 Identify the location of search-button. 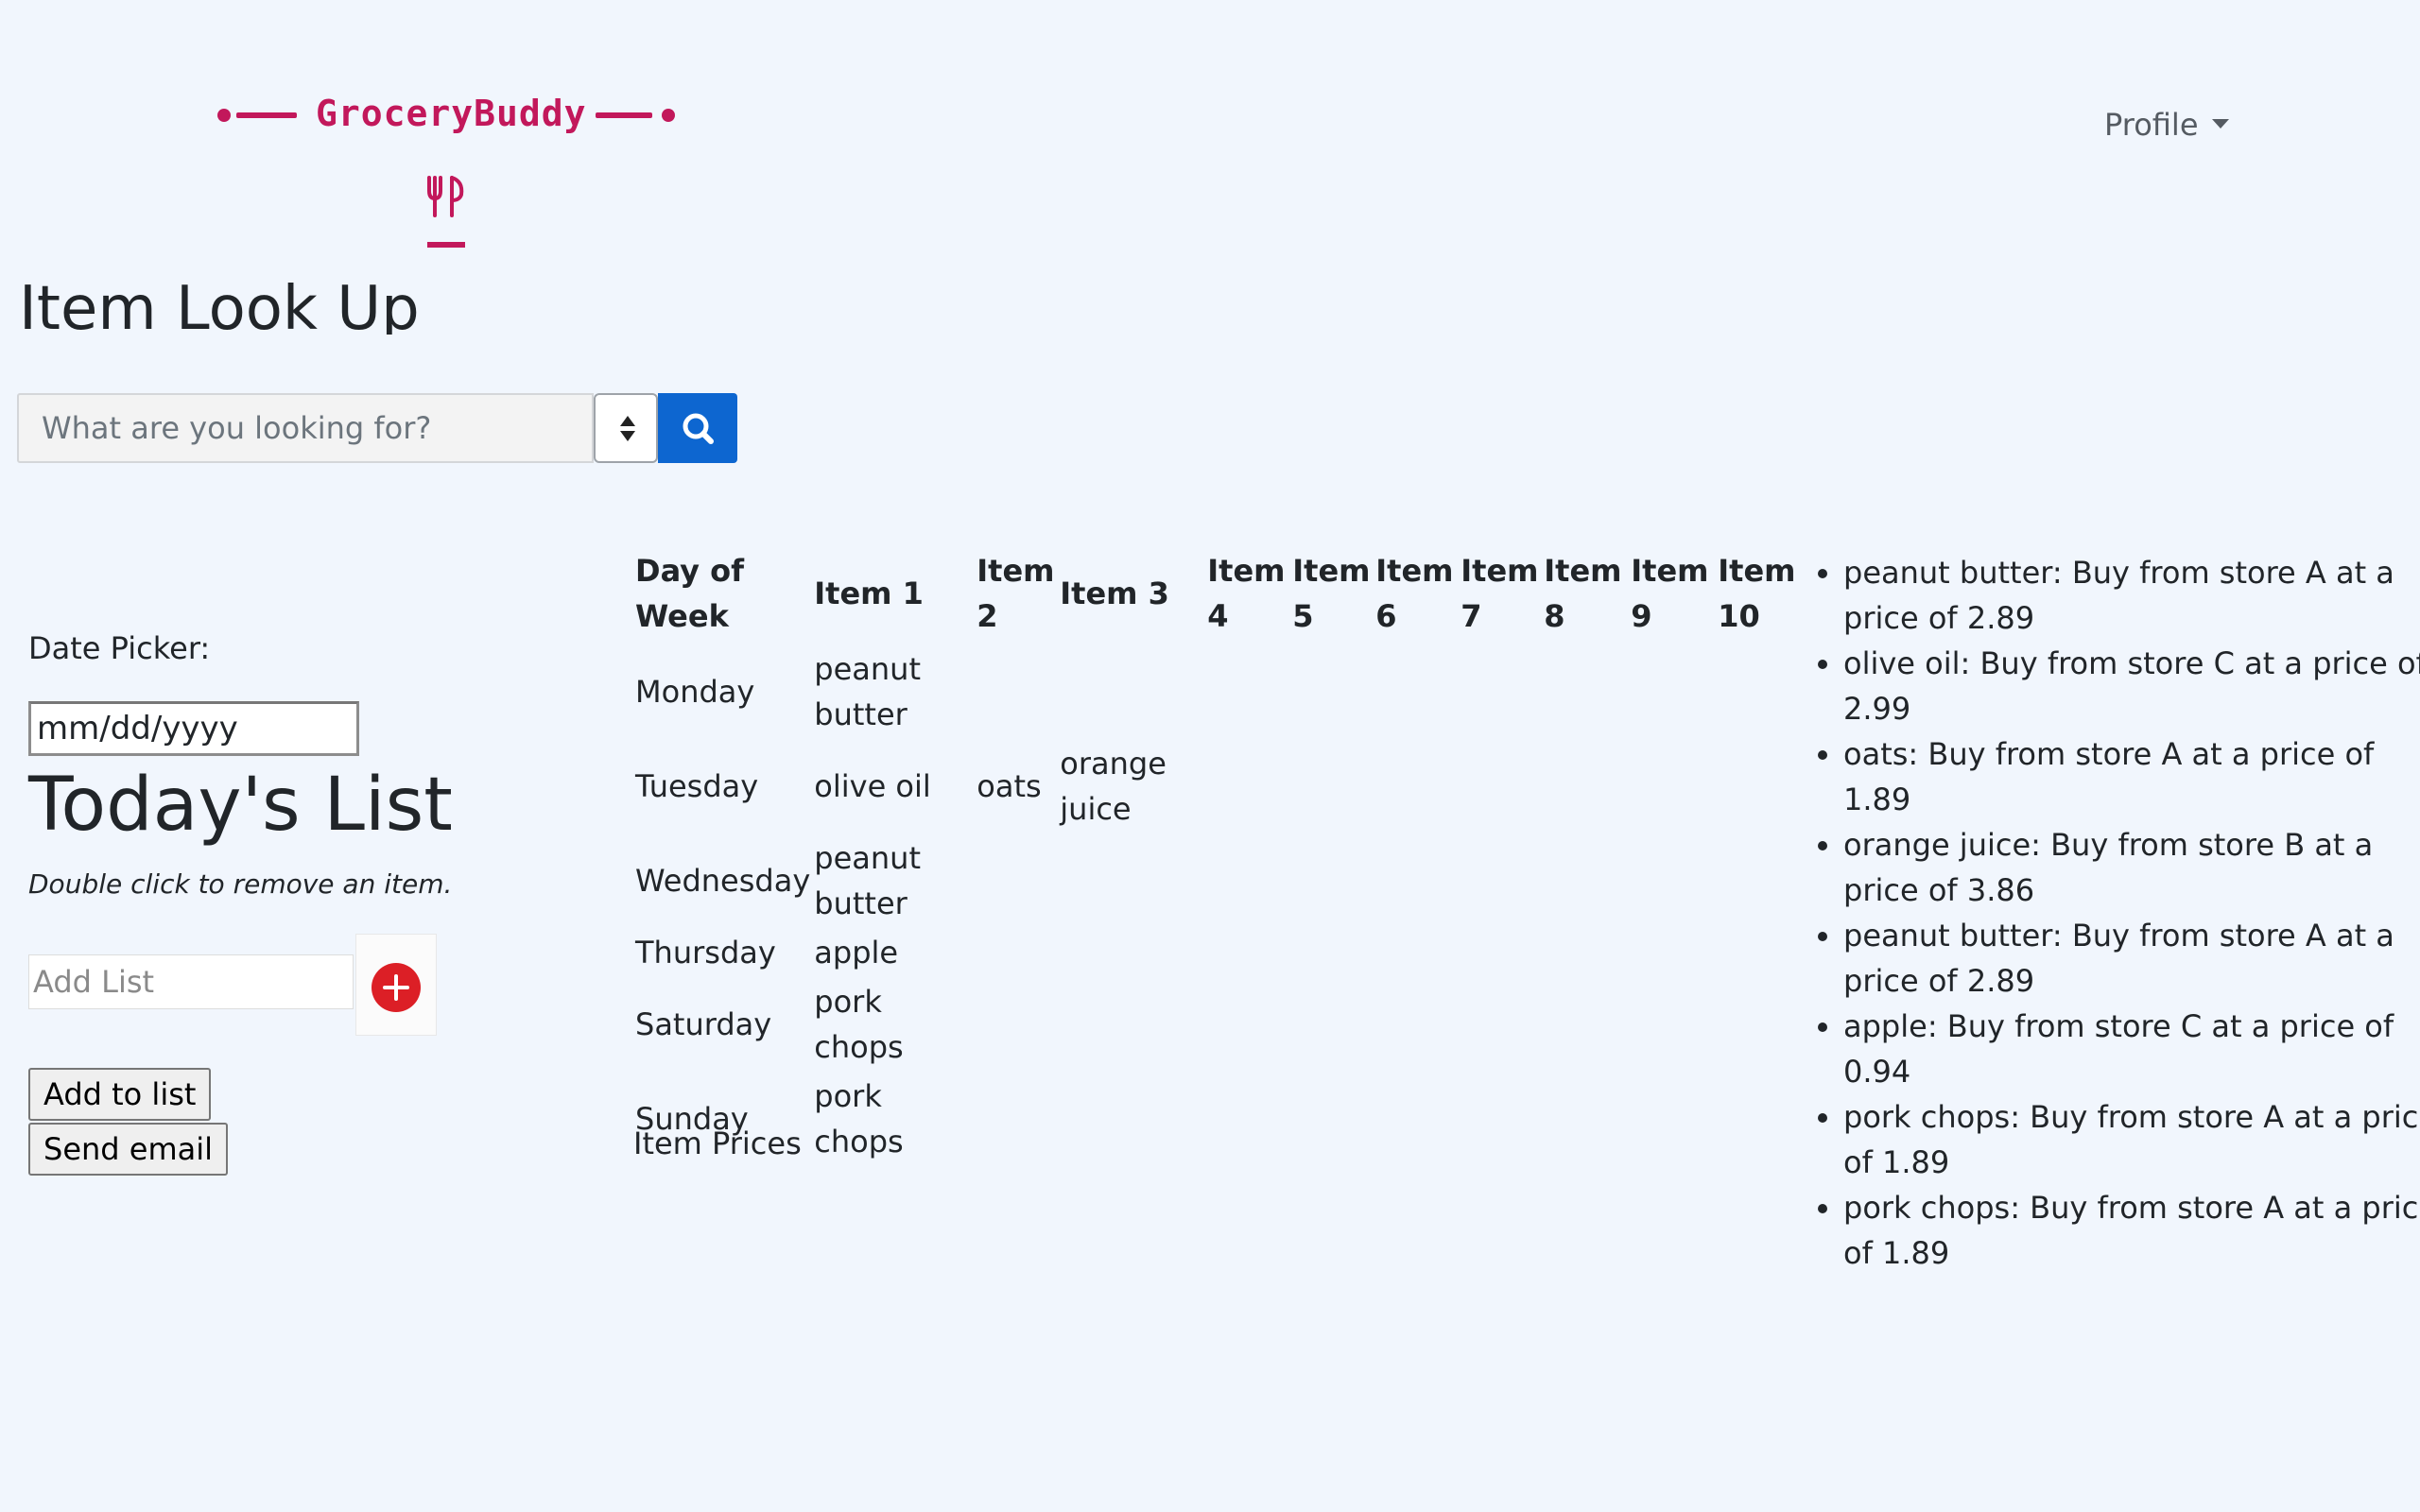
(697, 428).